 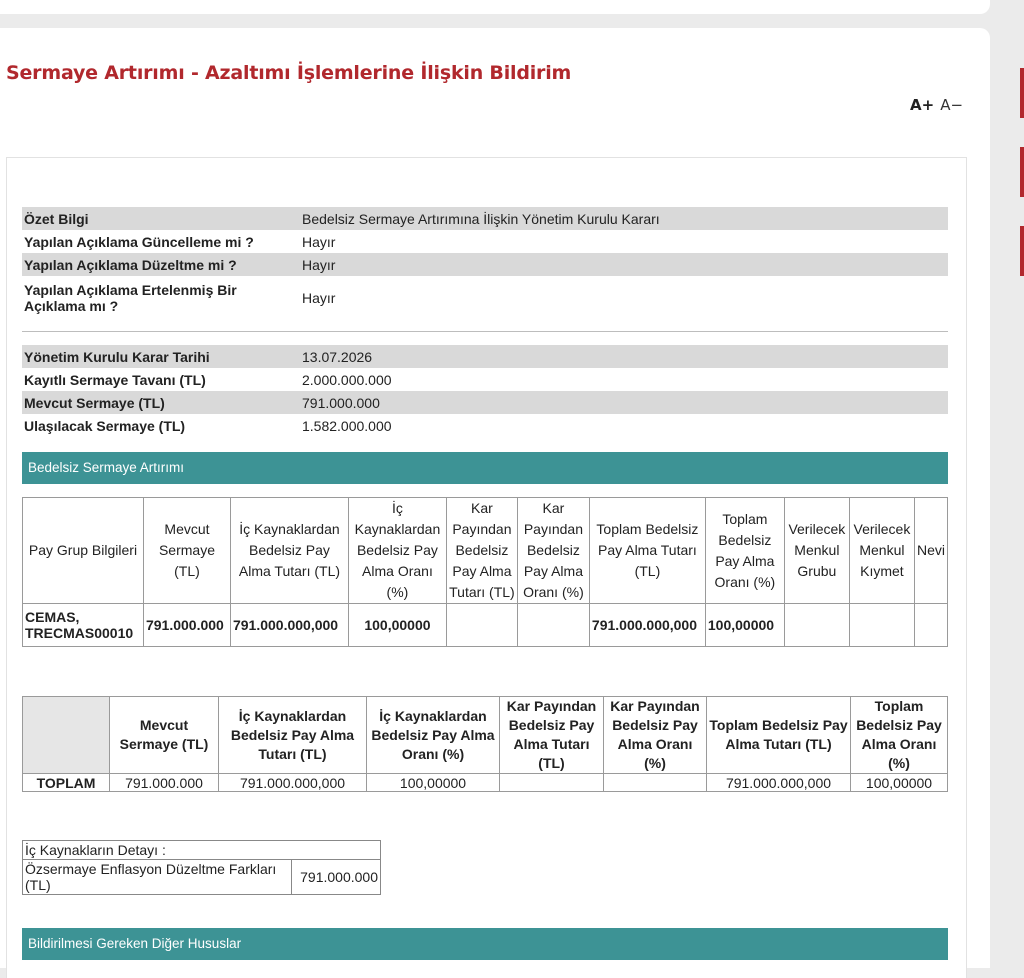 I want to click on capital-value: 1.582.000.000, so click(x=347, y=425).